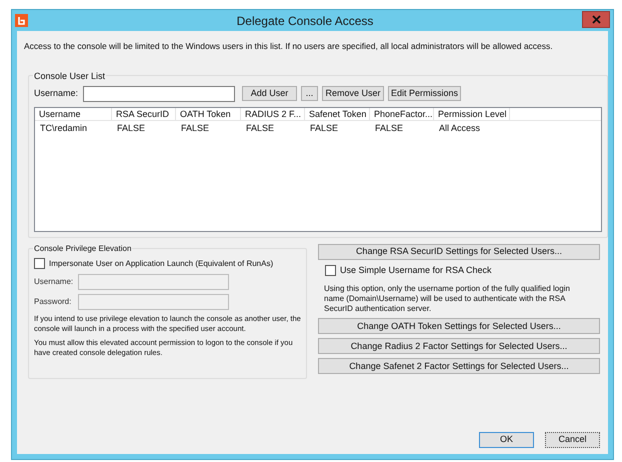  Describe the element at coordinates (73, 114) in the screenshot. I see `column-header: Username` at that location.